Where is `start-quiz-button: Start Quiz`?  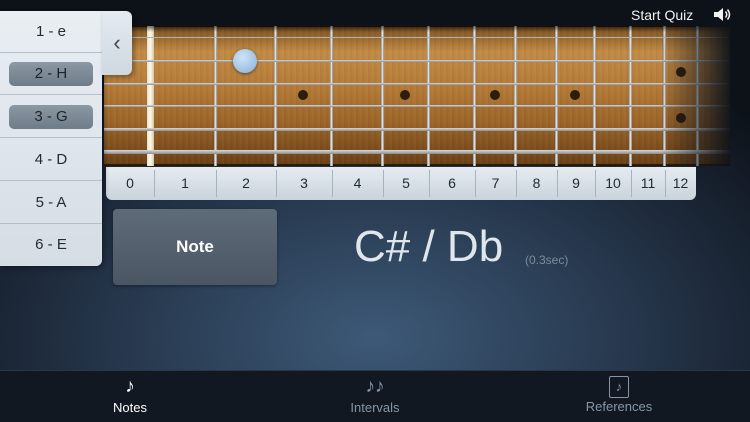 start-quiz-button: Start Quiz is located at coordinates (662, 15).